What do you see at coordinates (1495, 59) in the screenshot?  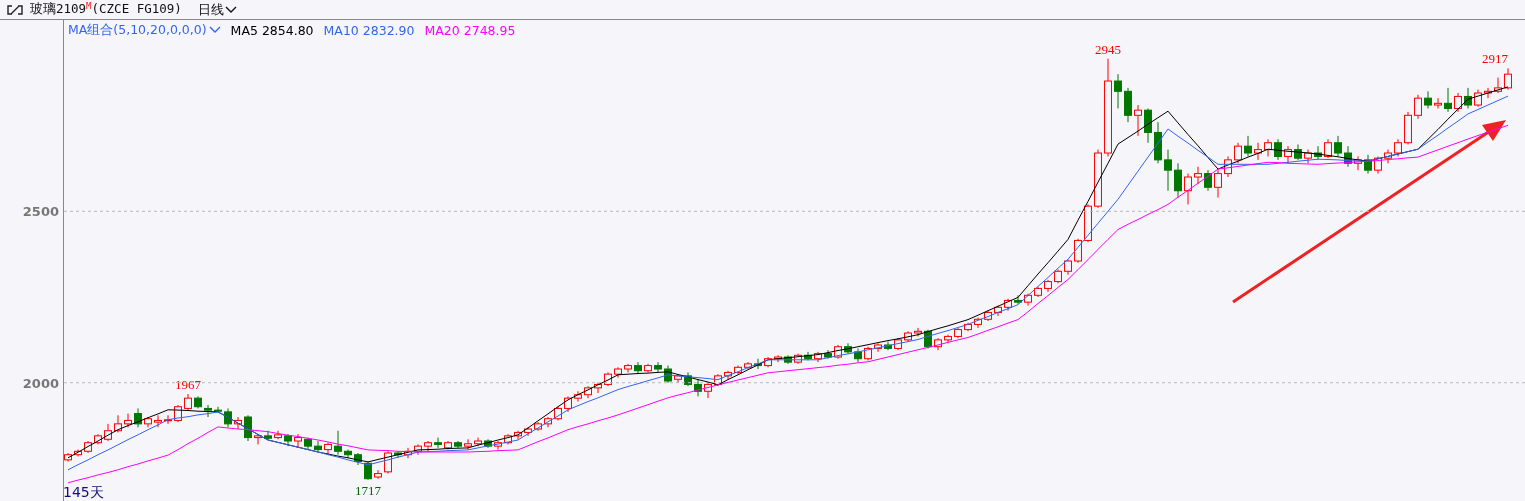 I see `price-label: 2917` at bounding box center [1495, 59].